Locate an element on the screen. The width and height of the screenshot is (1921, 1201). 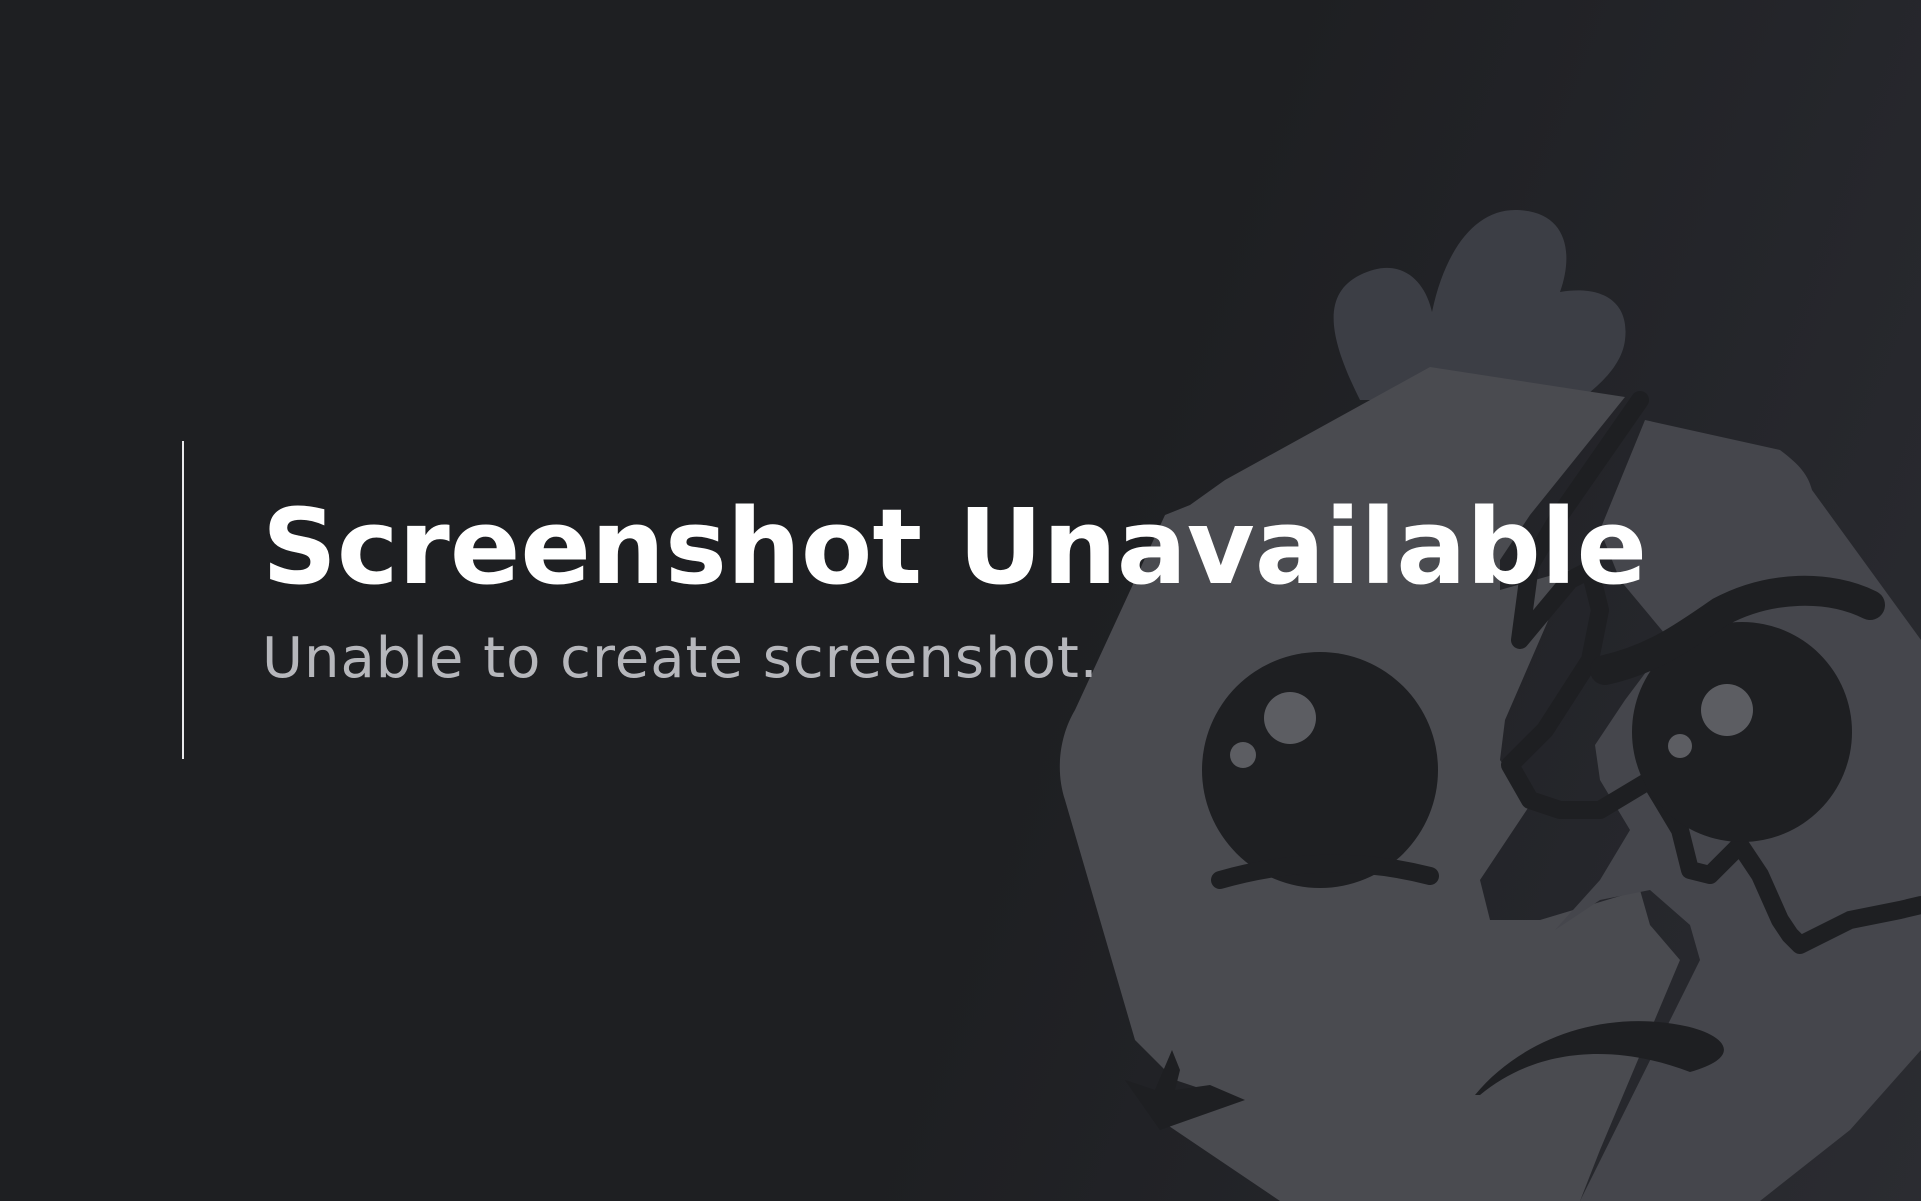
error-subtitle: Unable to create screenshot. is located at coordinates (680, 659).